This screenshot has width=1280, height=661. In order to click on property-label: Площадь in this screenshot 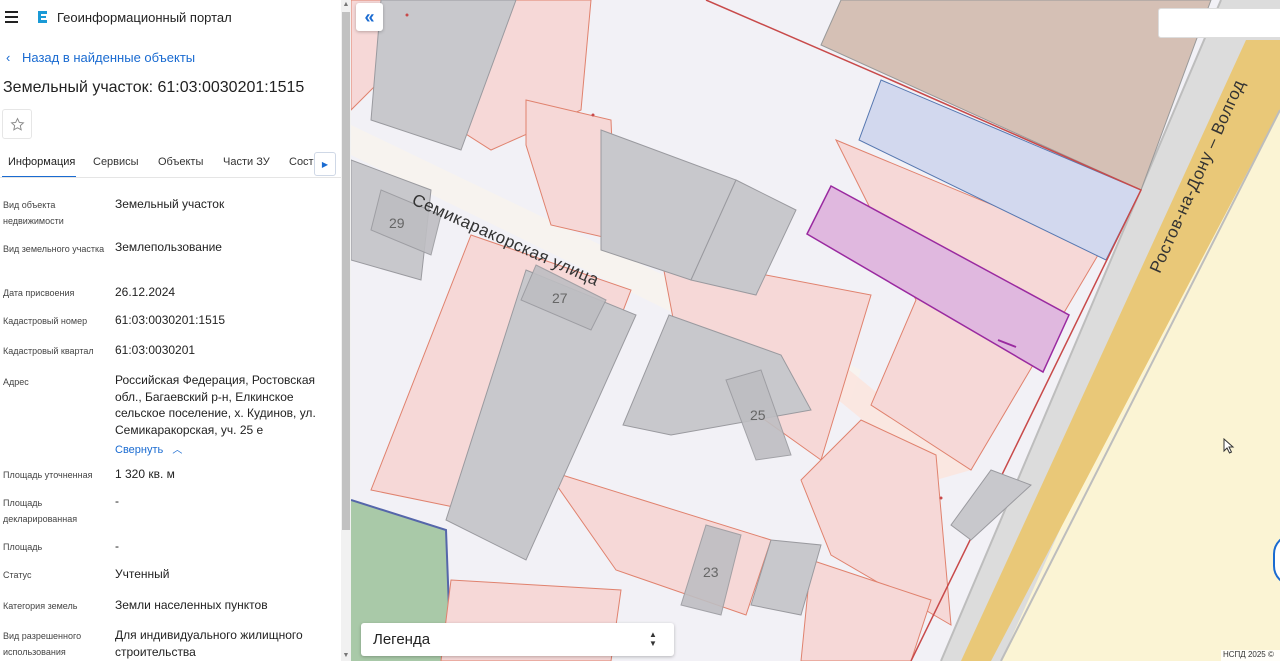, I will do `click(23, 547)`.